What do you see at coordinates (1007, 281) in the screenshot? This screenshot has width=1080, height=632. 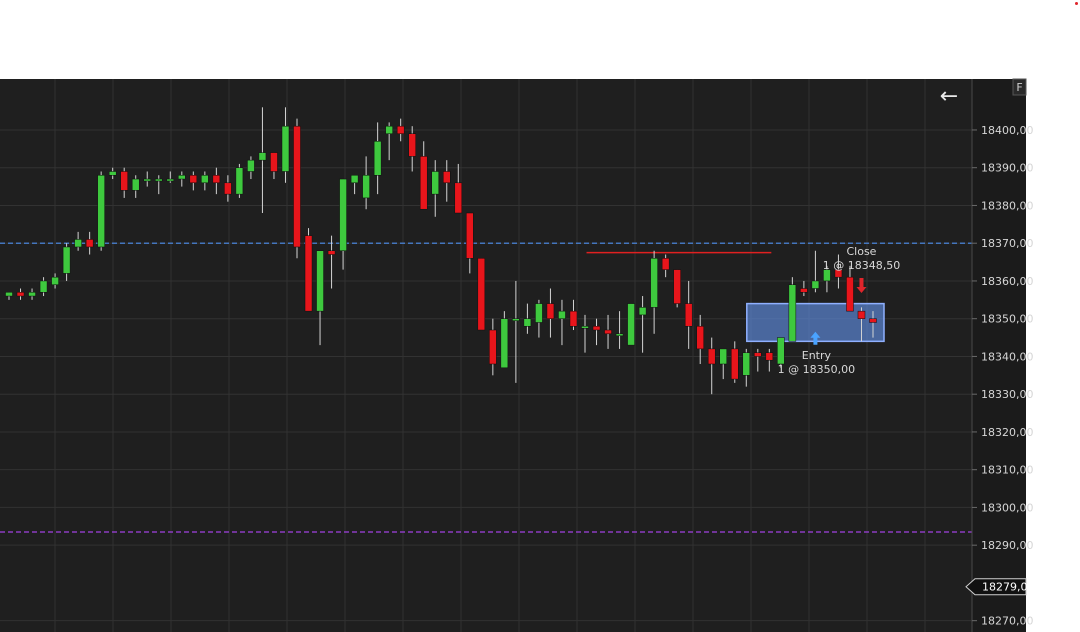 I see `y-tick-label: 18360,00` at bounding box center [1007, 281].